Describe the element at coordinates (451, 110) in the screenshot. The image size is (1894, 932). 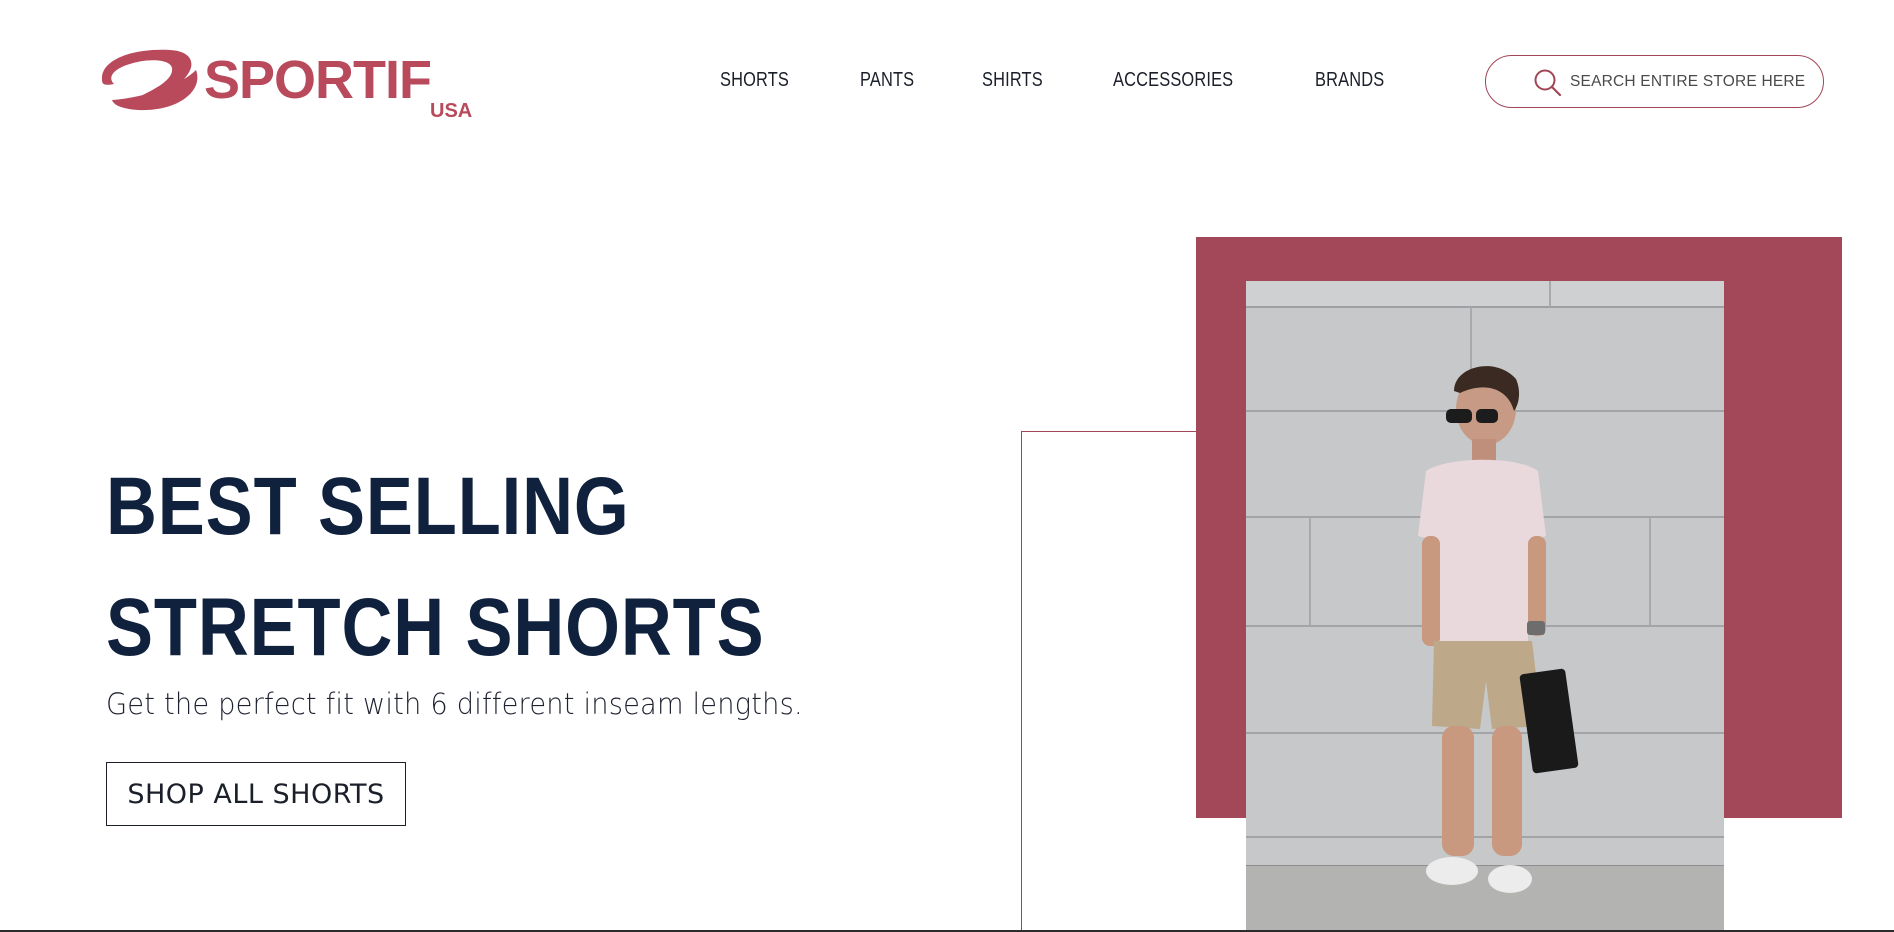
I see `svg-text: USA` at that location.